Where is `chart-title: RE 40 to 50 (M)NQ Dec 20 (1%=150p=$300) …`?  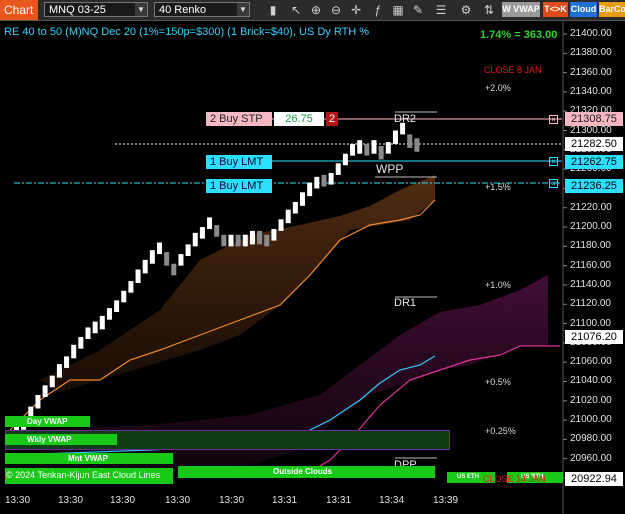 chart-title: RE 40 to 50 (M)NQ Dec 20 (1%=150p=$300) … is located at coordinates (187, 32).